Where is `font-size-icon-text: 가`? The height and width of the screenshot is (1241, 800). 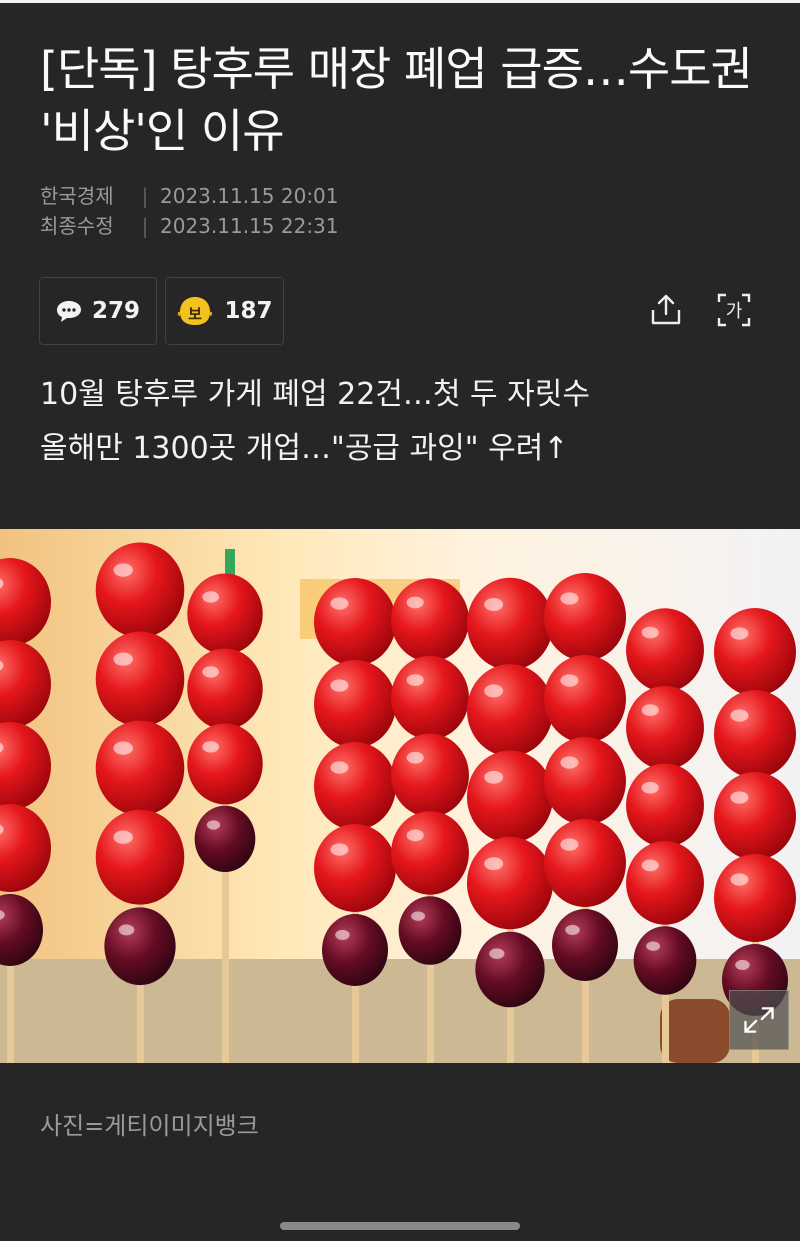
font-size-icon-text: 가 is located at coordinates (734, 311).